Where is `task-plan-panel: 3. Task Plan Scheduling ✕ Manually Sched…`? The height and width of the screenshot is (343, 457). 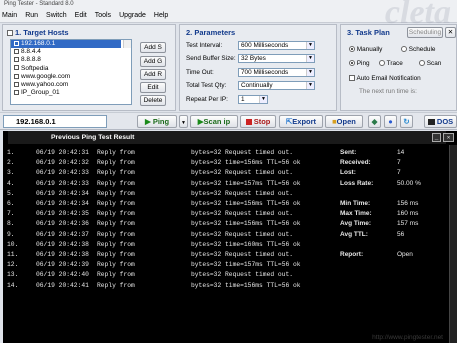 task-plan-panel: 3. Task Plan Scheduling ✕ Manually Sched… is located at coordinates (398, 67).